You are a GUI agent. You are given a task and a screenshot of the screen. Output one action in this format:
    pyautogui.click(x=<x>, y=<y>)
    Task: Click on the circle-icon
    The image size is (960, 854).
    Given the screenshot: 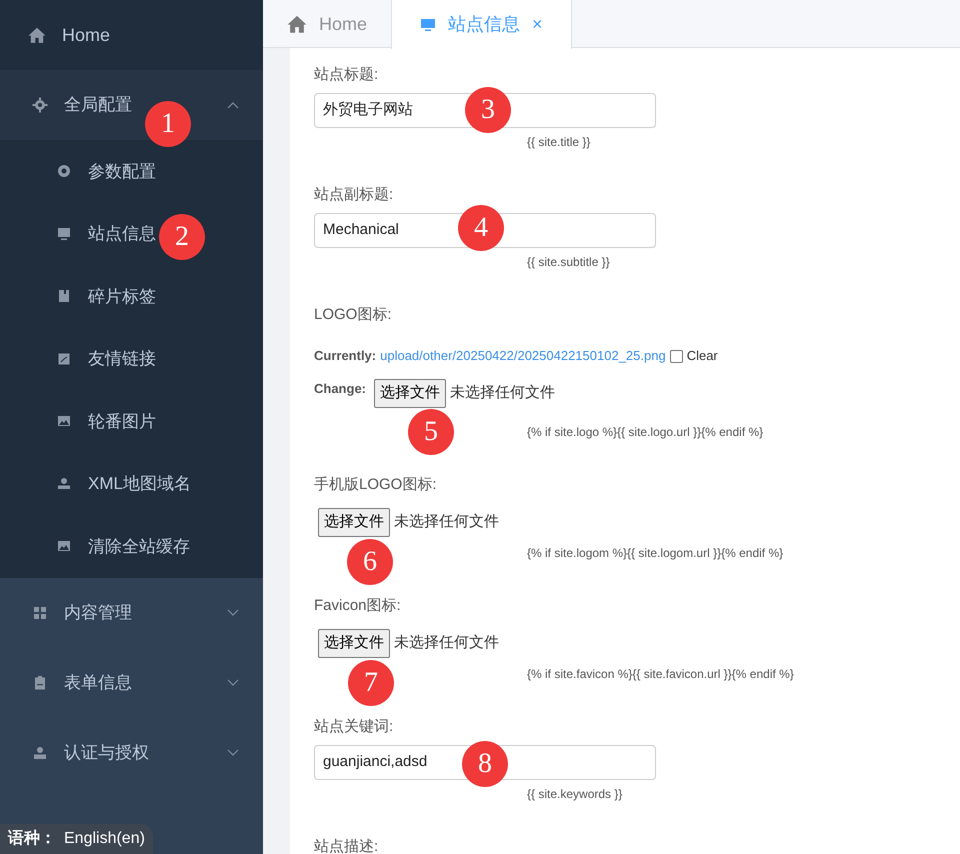 What is the action you would take?
    pyautogui.click(x=64, y=171)
    